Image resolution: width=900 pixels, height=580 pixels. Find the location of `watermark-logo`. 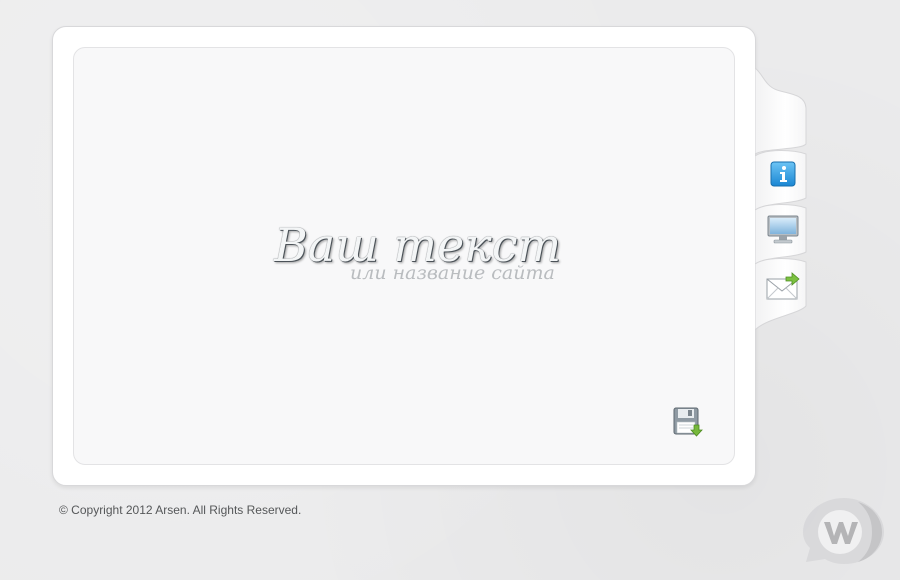

watermark-logo is located at coordinates (843, 531).